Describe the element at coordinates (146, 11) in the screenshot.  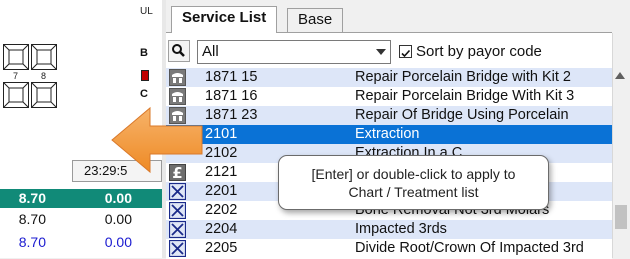
I see `quadrant-label: UL` at that location.